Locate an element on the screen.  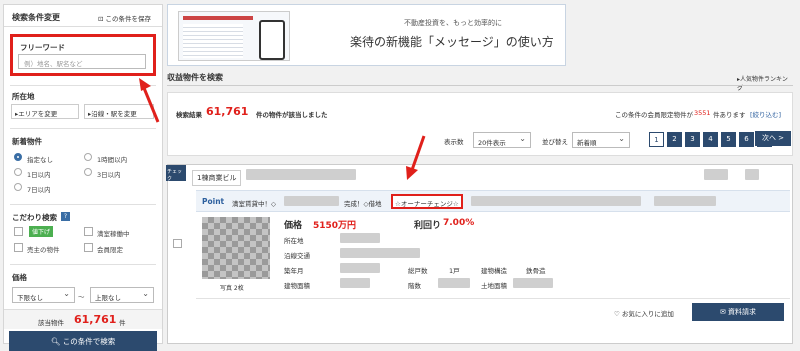
structure-label: 建物構造 is located at coordinates (494, 271).